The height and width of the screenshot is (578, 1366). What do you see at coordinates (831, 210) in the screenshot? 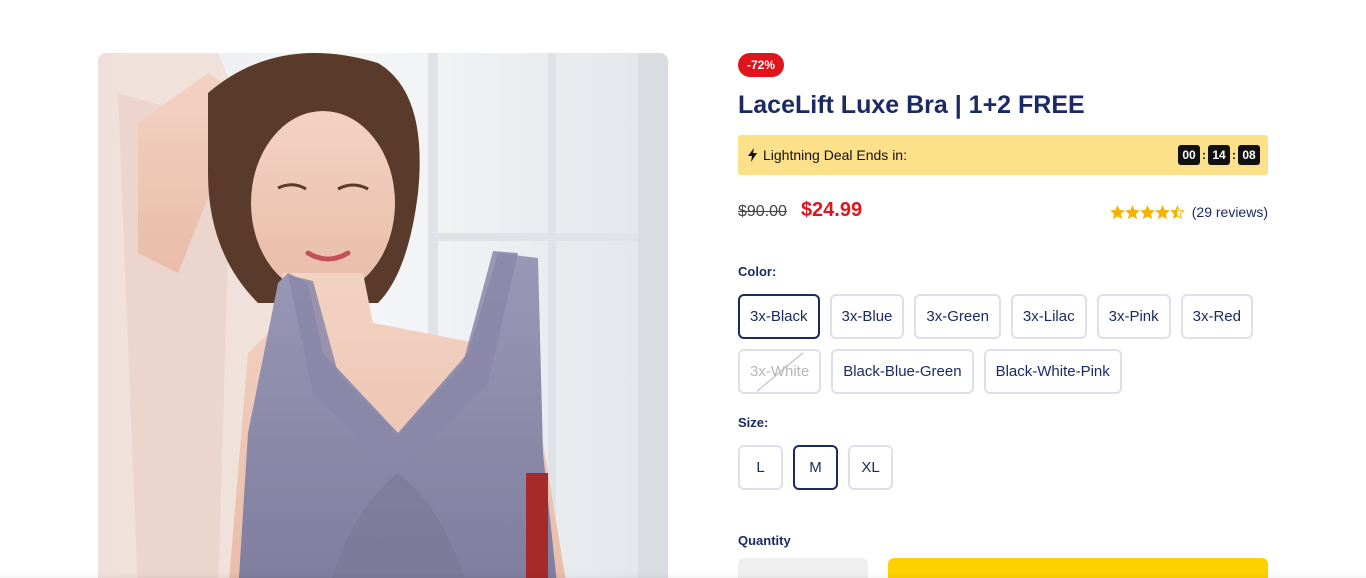
I see `sale-price: $24.99` at bounding box center [831, 210].